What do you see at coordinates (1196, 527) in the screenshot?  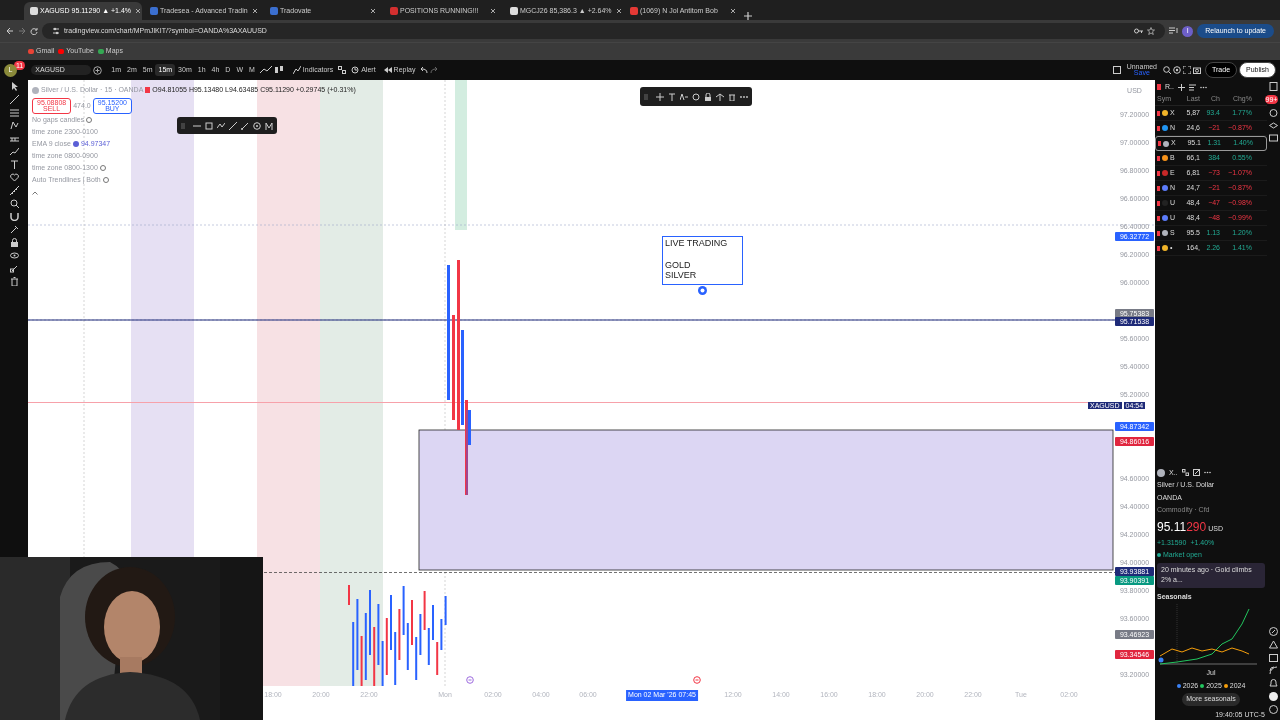 I see `last-price-tail: 290` at bounding box center [1196, 527].